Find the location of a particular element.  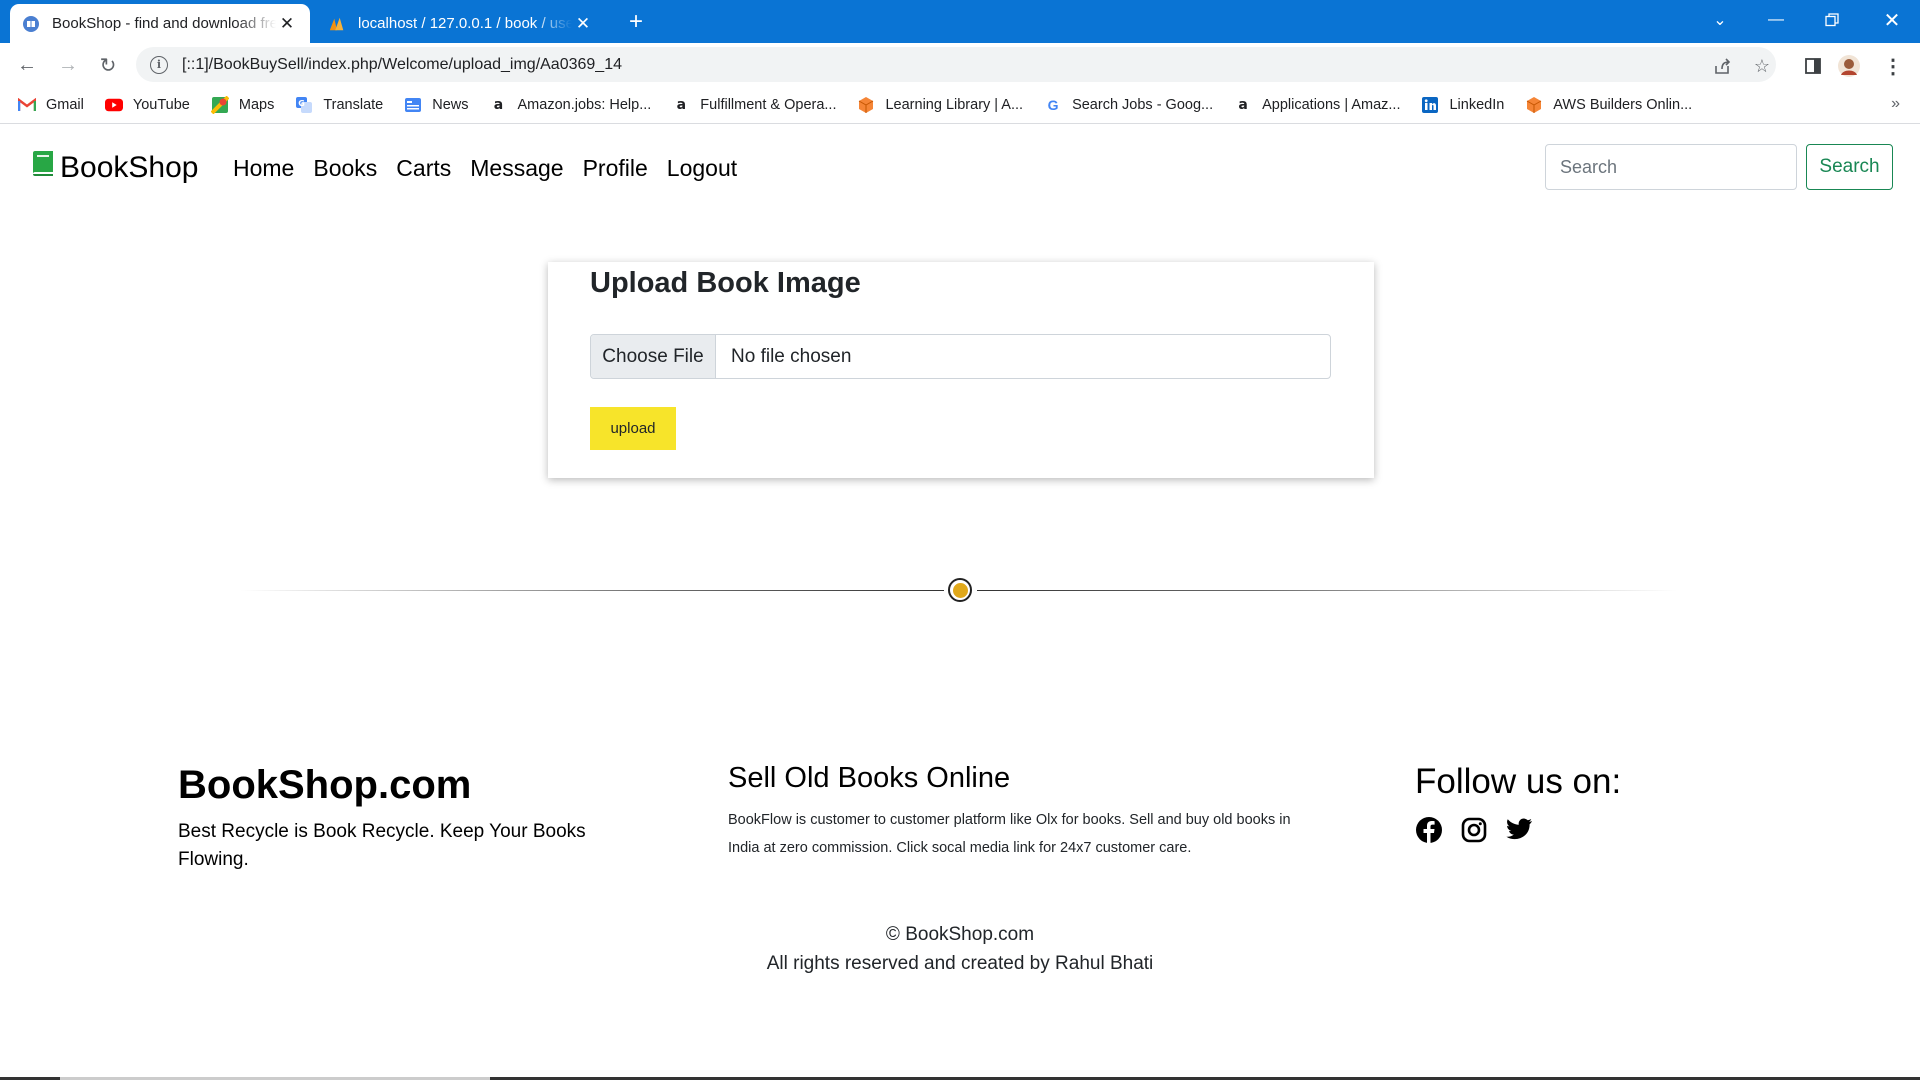

tab-phpmyadmin: localhost / 127.0.0.1 / book / users ✕ is located at coordinates (461, 23).